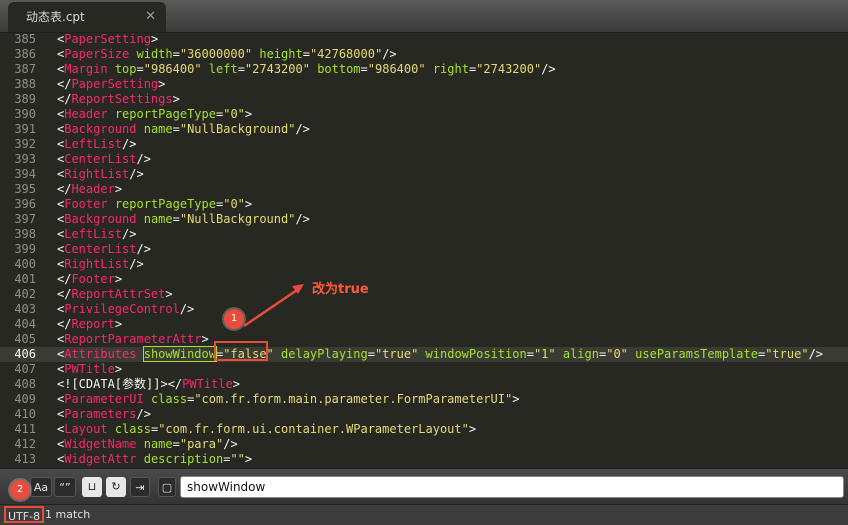 This screenshot has height=525, width=848. I want to click on case-sensitive-toggle: Aa, so click(41, 487).